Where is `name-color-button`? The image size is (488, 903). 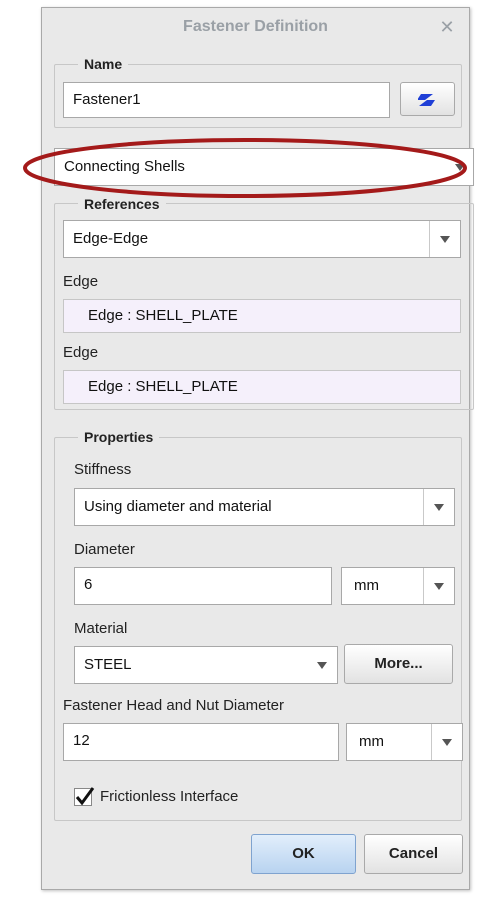 name-color-button is located at coordinates (427, 99).